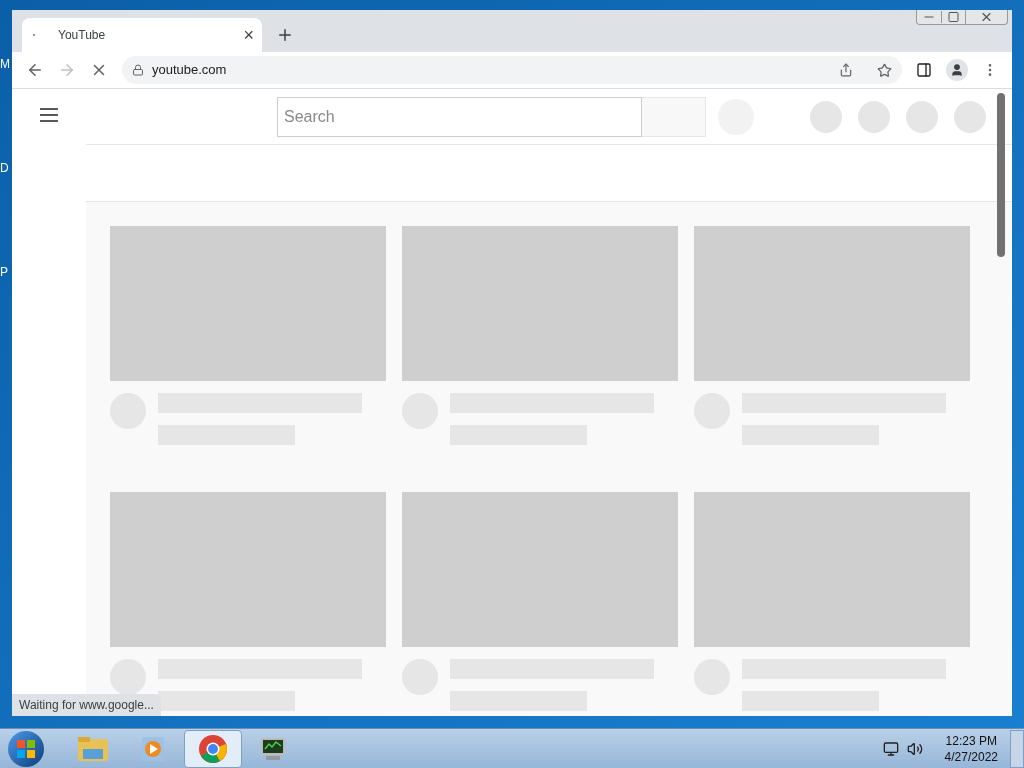  Describe the element at coordinates (153, 748) in the screenshot. I see `play-icon` at that location.